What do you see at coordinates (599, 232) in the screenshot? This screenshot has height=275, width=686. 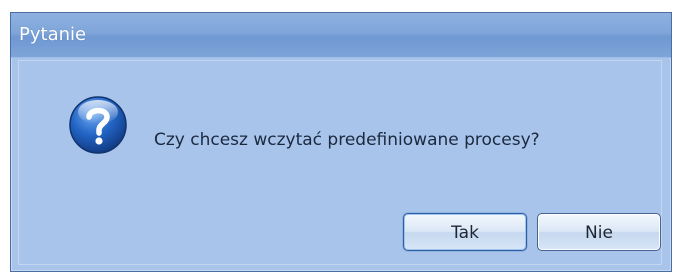 I see `no-button: Nie` at bounding box center [599, 232].